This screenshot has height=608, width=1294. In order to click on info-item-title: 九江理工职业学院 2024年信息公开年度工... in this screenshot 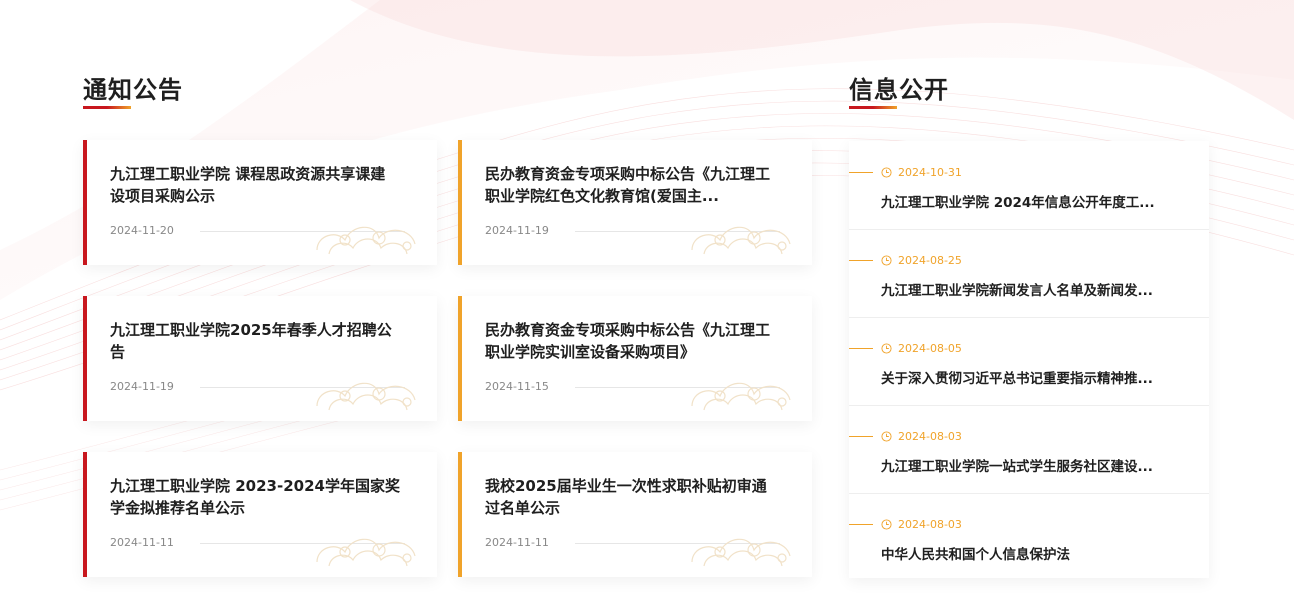, I will do `click(1031, 201)`.